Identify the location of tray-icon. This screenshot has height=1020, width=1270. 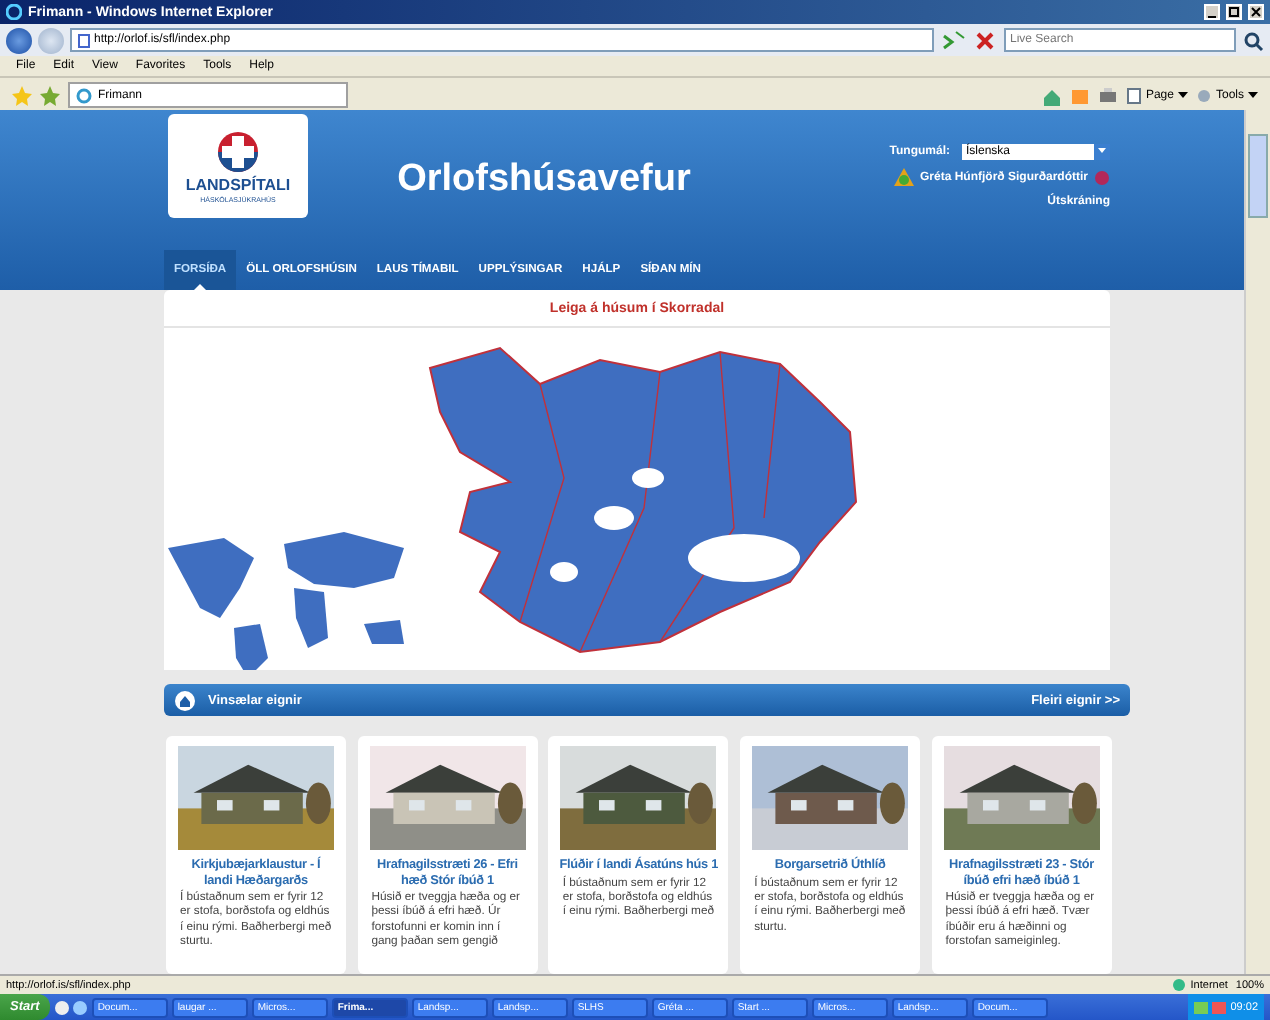
(1210, 1007).